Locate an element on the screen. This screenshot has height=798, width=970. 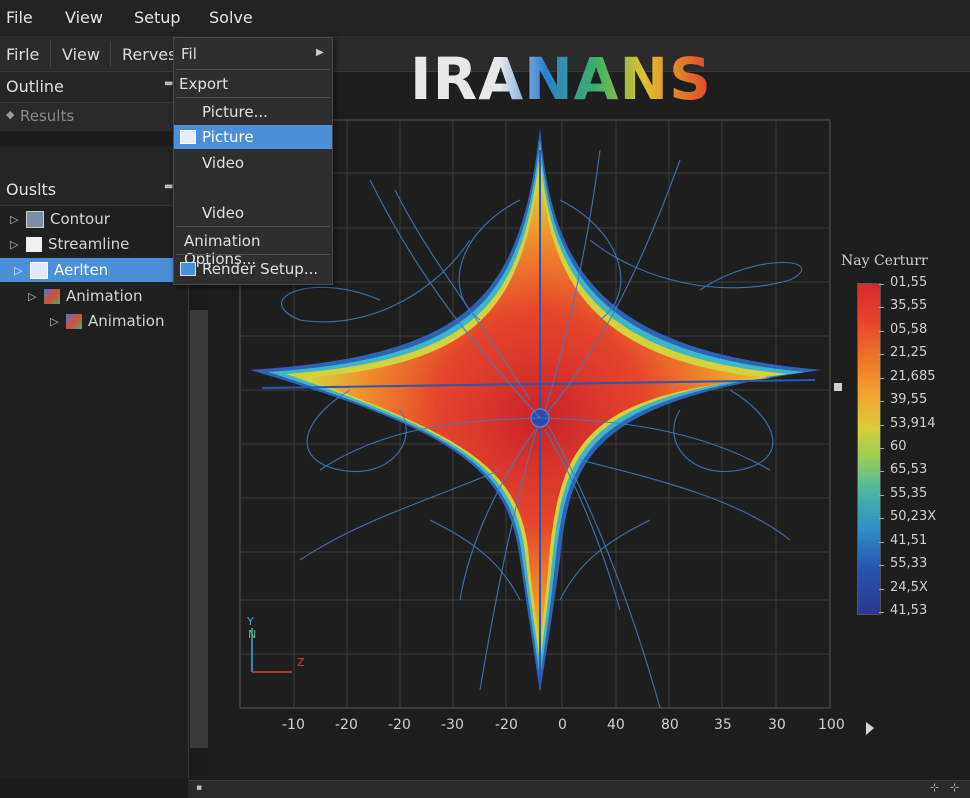
tree-item-label: Aerlten is located at coordinates (81, 270).